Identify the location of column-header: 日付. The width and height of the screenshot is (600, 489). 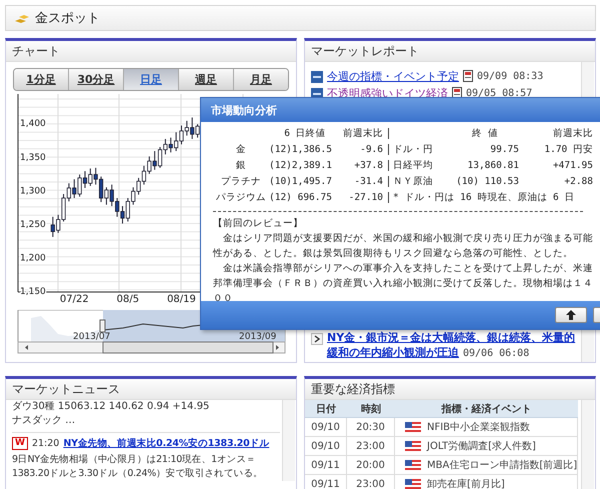
(326, 409).